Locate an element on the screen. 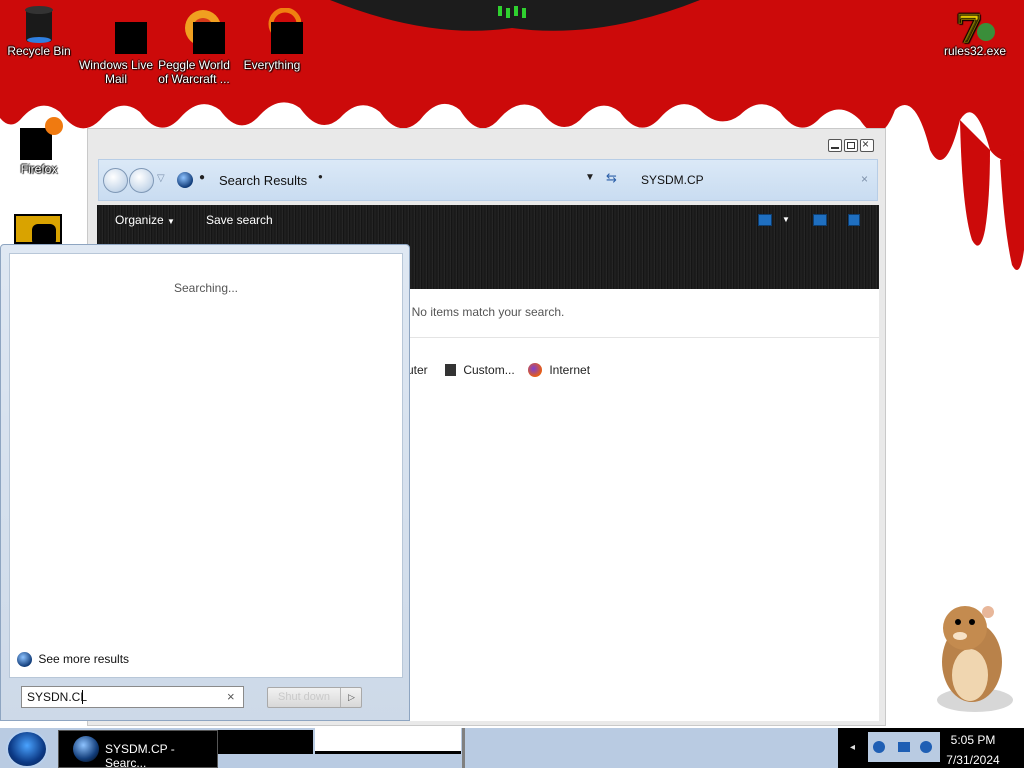 This screenshot has width=1024, height=768. desktop-icon-label: Windows Live Mail is located at coordinates (116, 72).